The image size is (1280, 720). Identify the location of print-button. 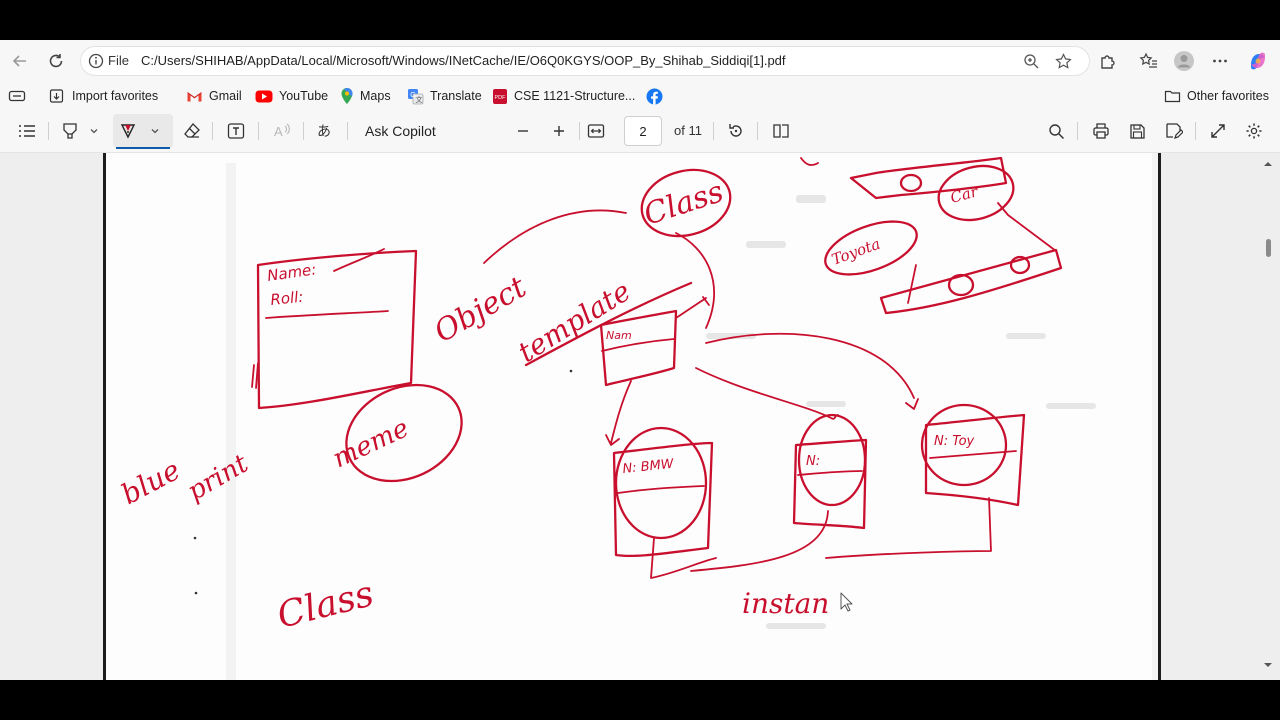
(1101, 131).